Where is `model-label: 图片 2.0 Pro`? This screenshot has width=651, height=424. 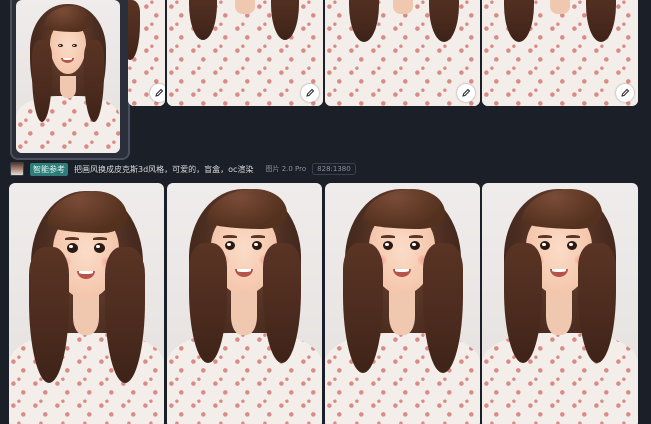
model-label: 图片 2.0 Pro is located at coordinates (286, 169).